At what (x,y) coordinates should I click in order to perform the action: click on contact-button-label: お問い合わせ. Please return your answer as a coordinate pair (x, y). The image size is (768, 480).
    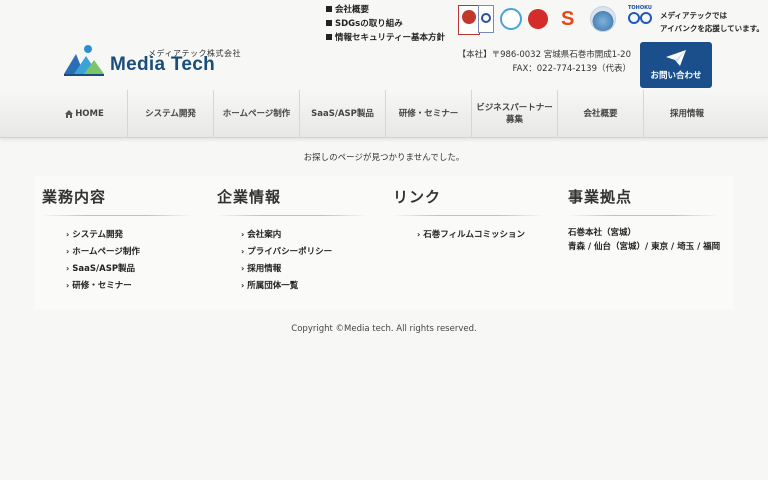
    Looking at the image, I should click on (676, 75).